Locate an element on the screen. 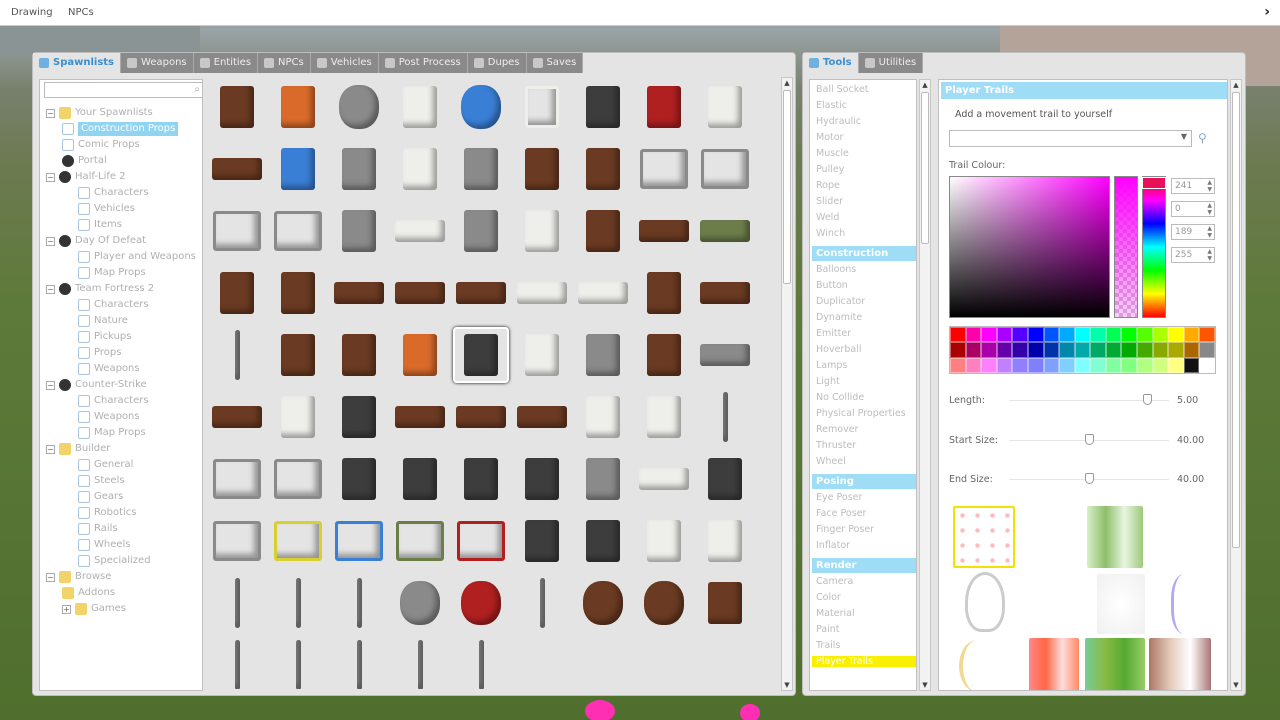 This screenshot has height=720, width=1280. tree-item: Specialized is located at coordinates (114, 561).